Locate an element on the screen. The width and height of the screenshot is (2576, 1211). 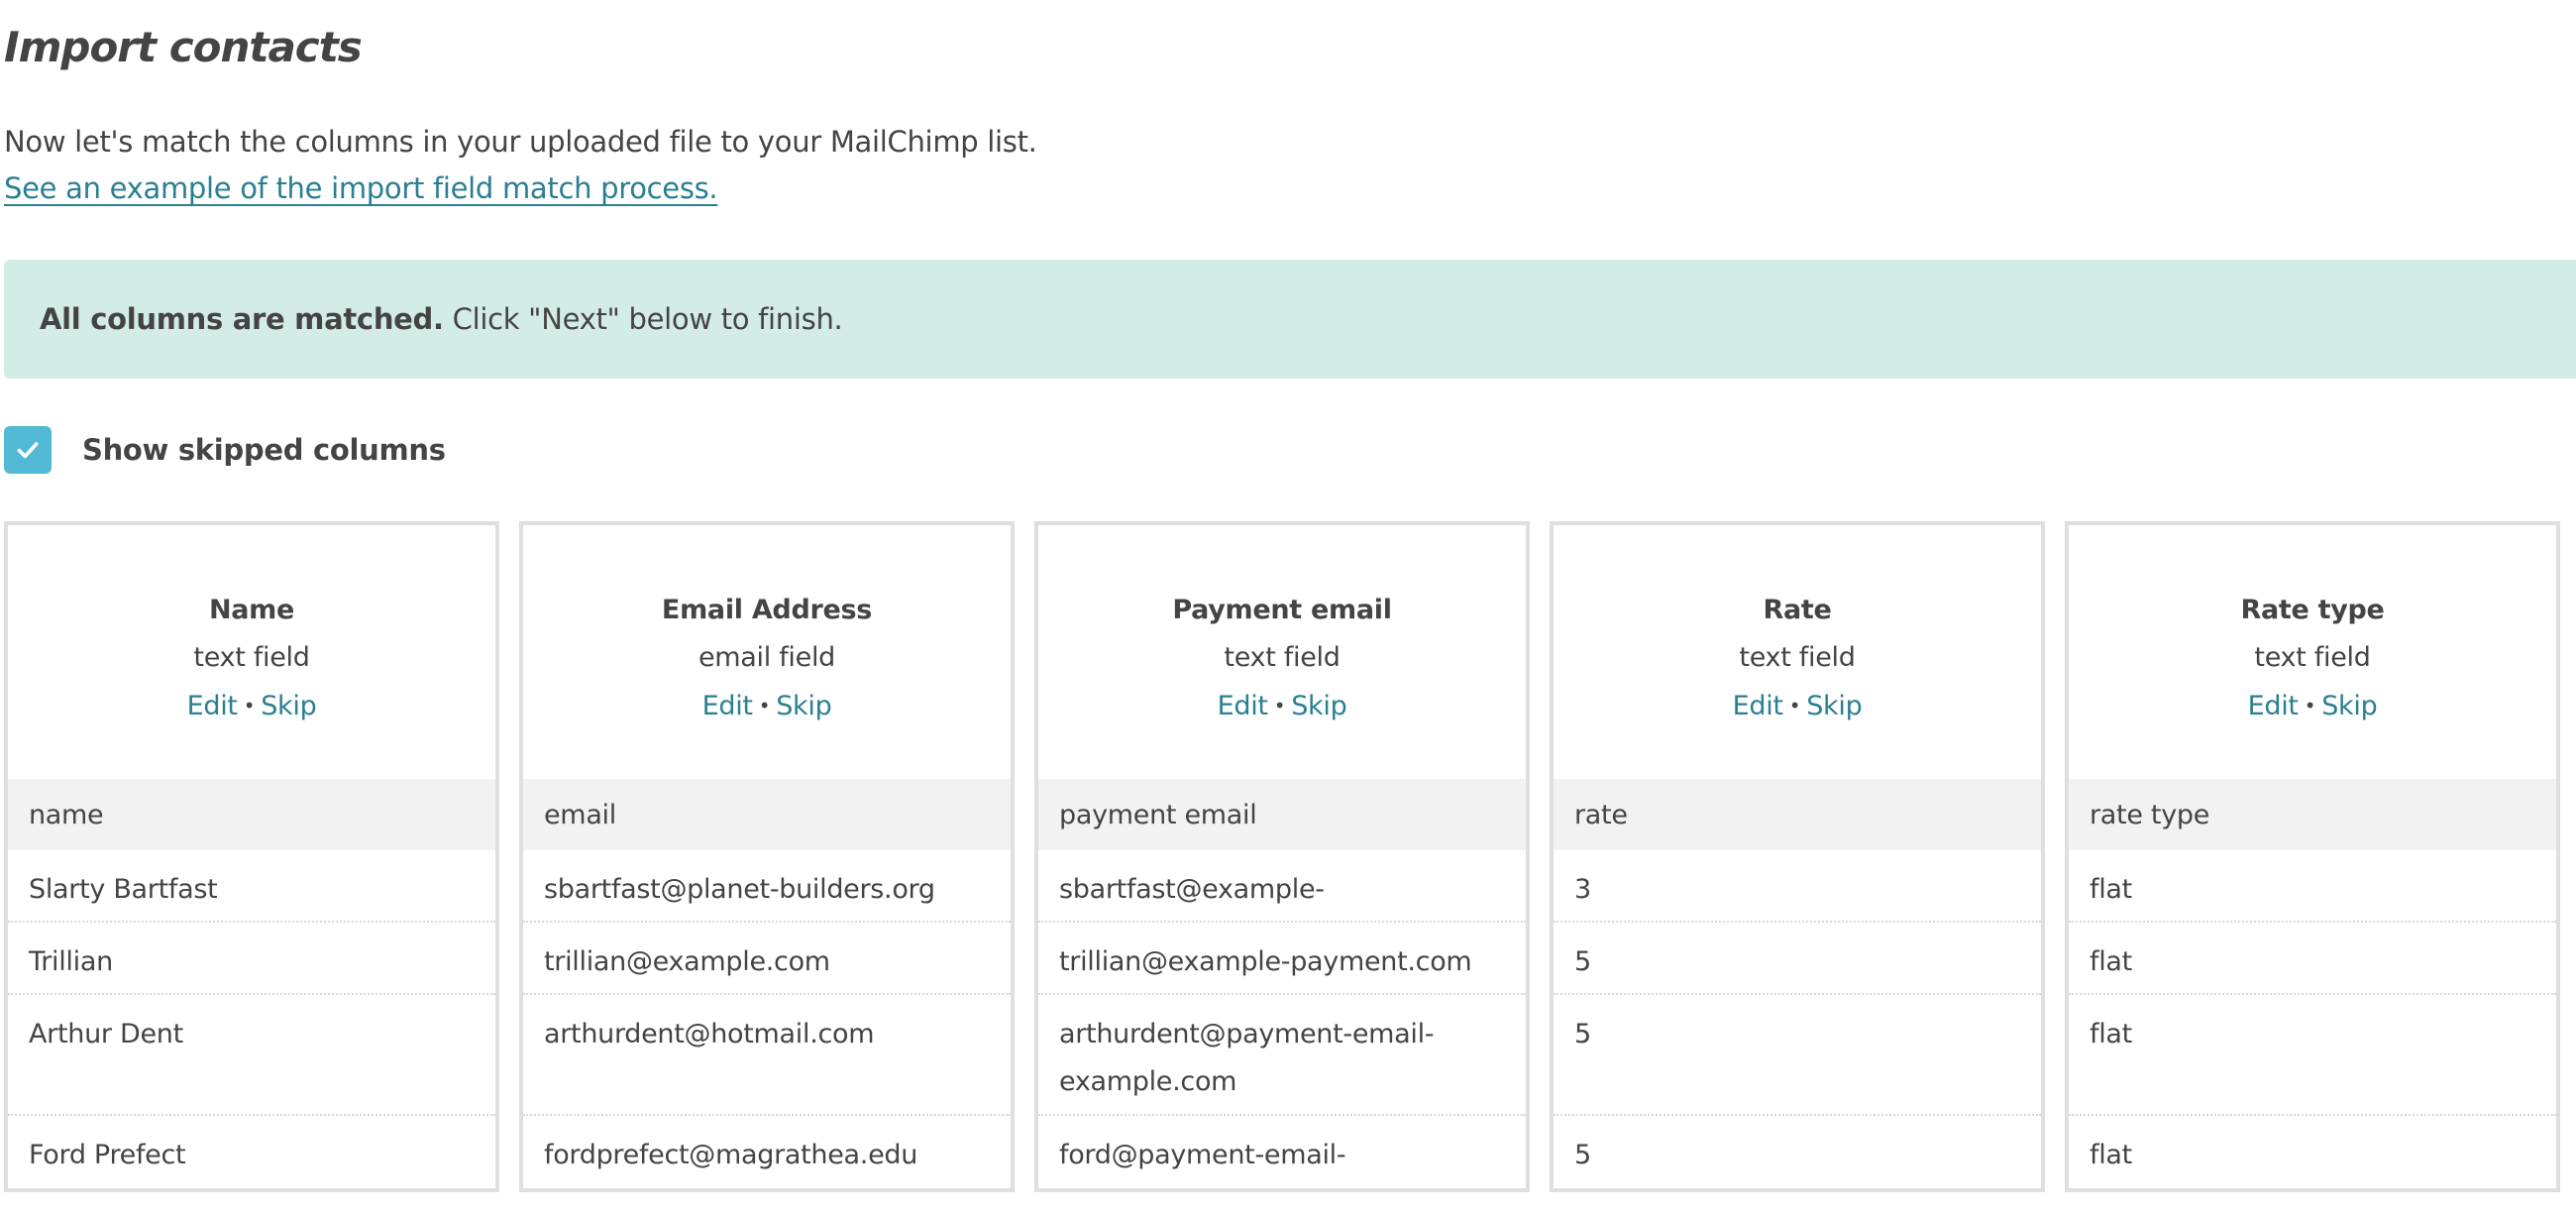
checkmark-icon is located at coordinates (28, 450).